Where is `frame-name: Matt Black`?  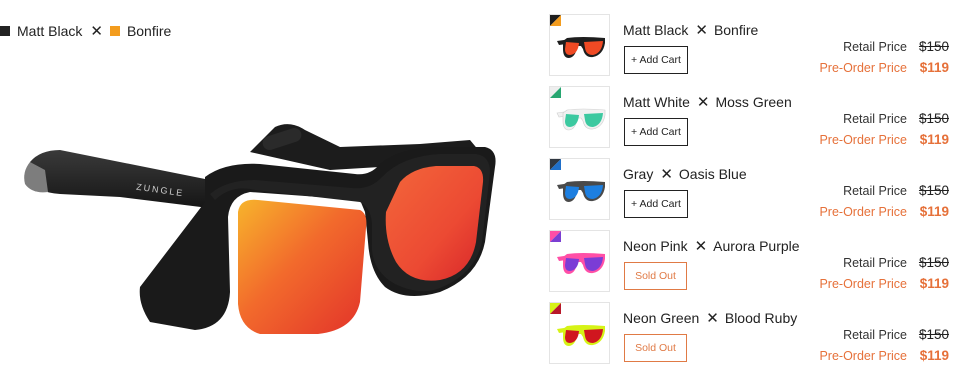
frame-name: Matt Black is located at coordinates (656, 30).